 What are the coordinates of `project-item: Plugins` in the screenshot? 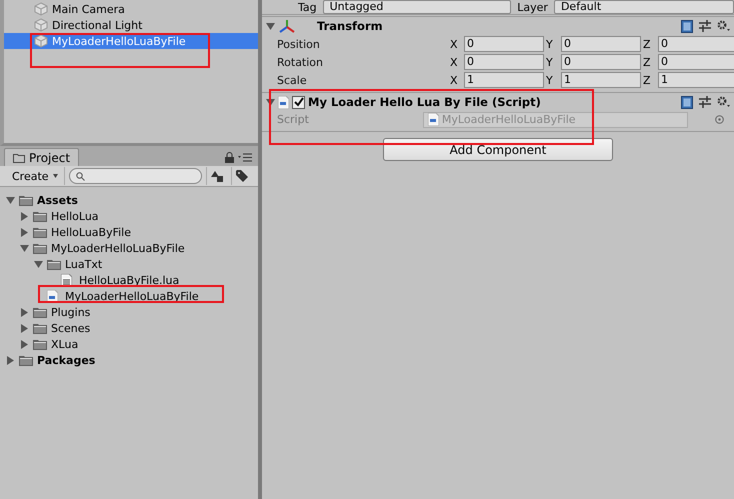 It's located at (70, 312).